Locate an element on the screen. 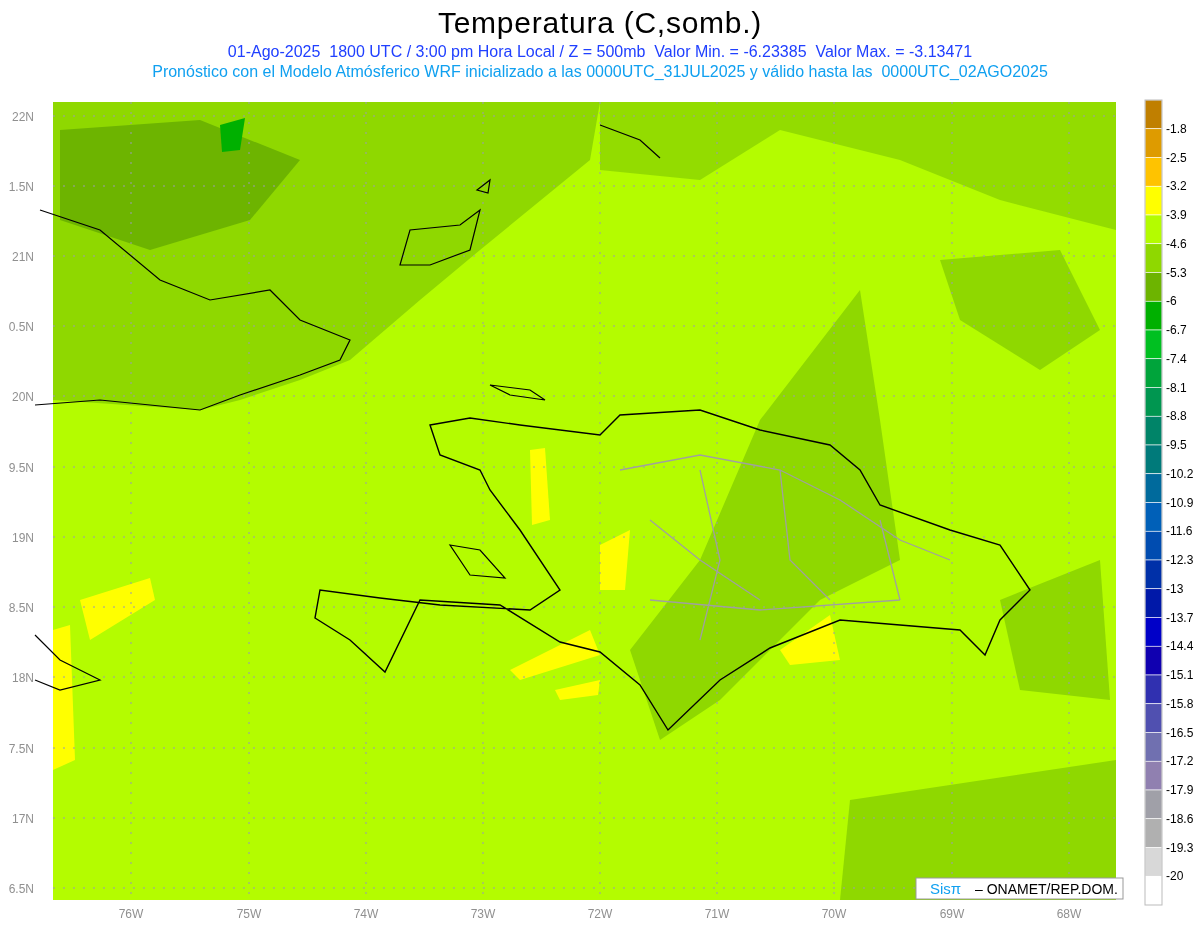  logo-text: Sisπ is located at coordinates (946, 888).